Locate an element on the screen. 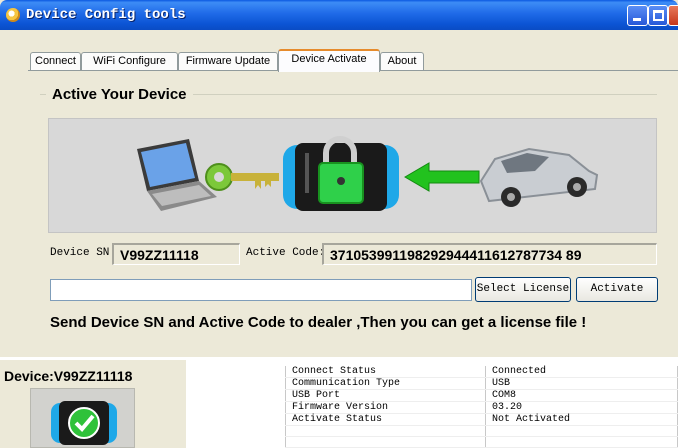 The image size is (678, 448). table-row: Connect Status Connected is located at coordinates (481, 372).